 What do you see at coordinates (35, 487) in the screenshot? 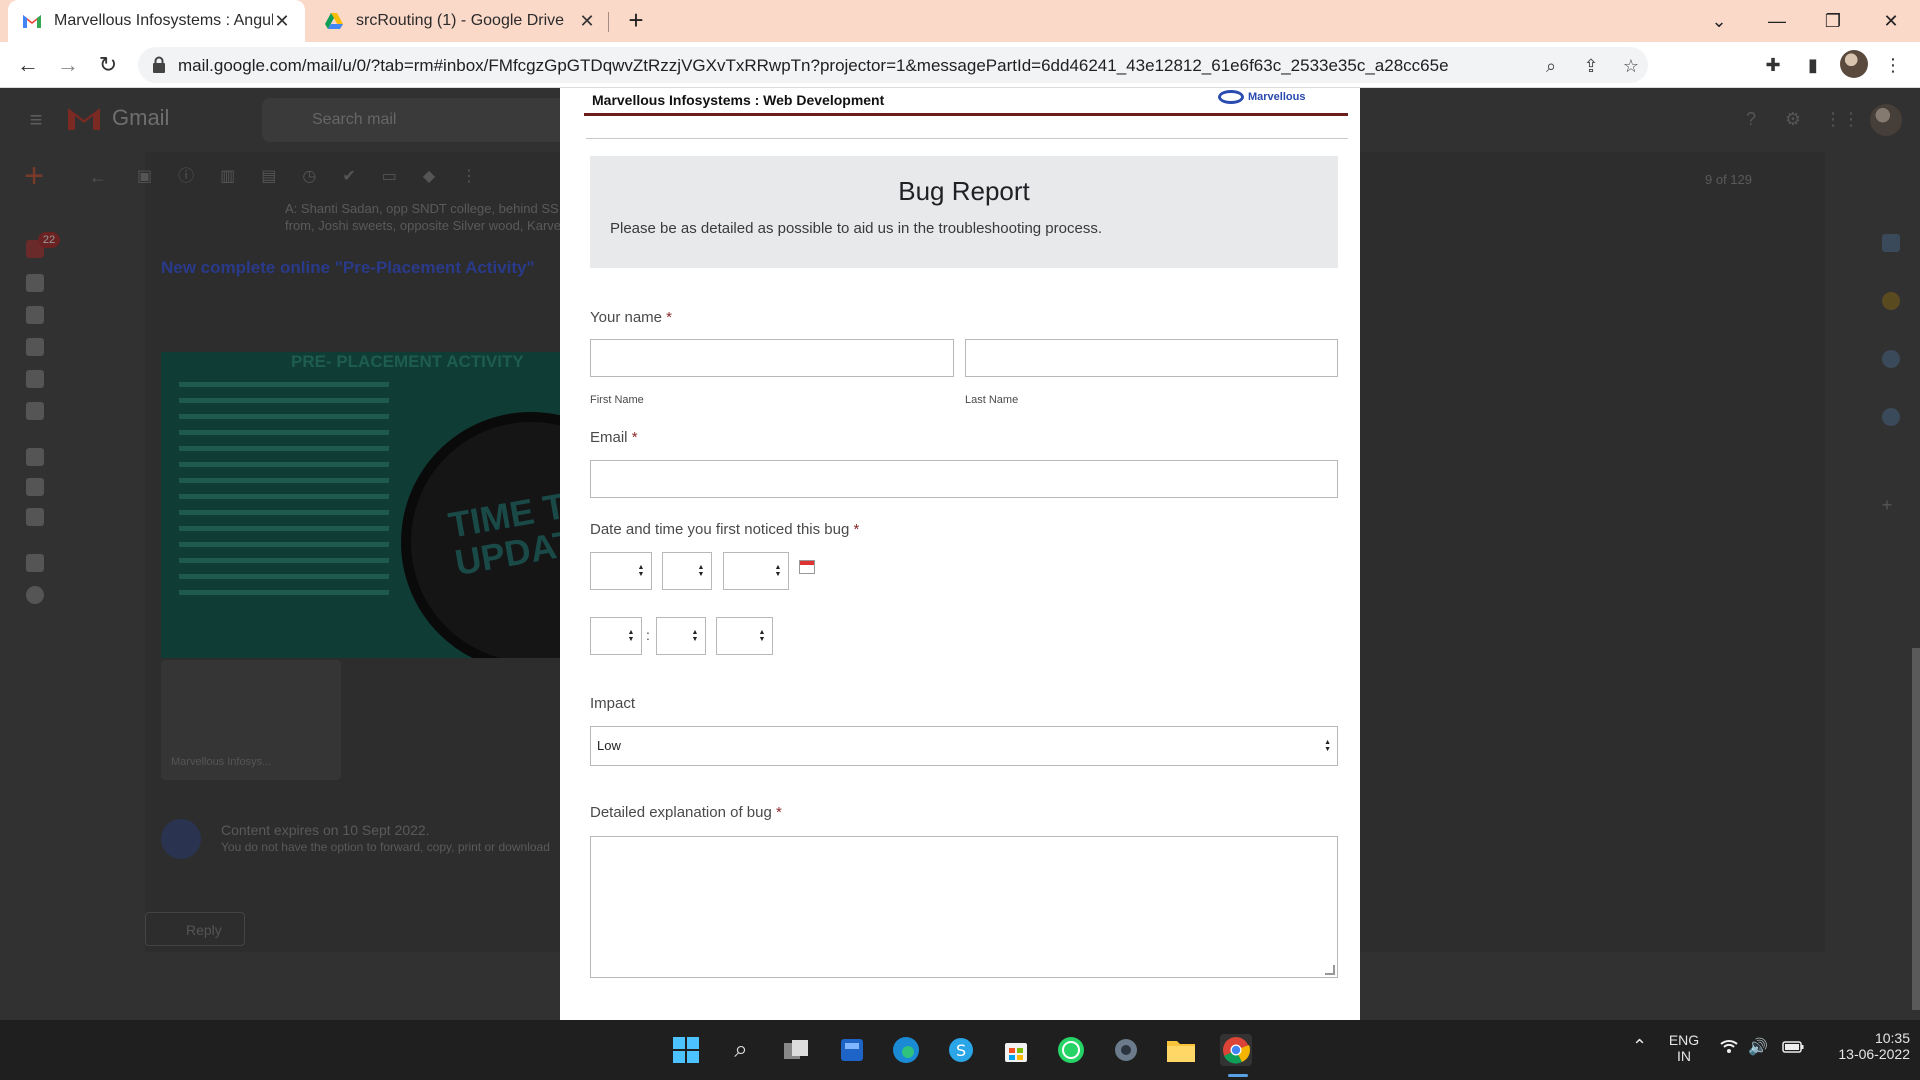
I see `meet-icon` at bounding box center [35, 487].